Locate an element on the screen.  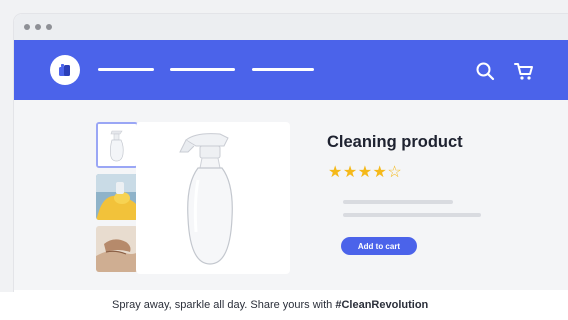
rating-stars: ★★★★ ☆ is located at coordinates (365, 172).